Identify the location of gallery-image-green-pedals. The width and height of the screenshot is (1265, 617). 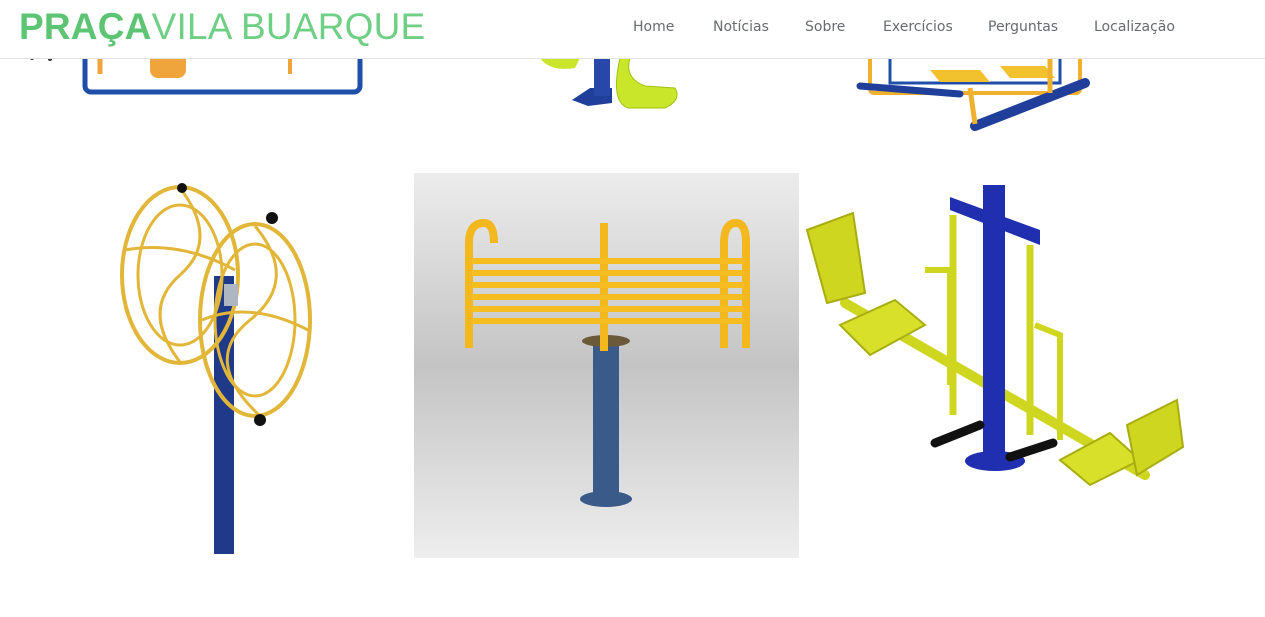
(610, 85).